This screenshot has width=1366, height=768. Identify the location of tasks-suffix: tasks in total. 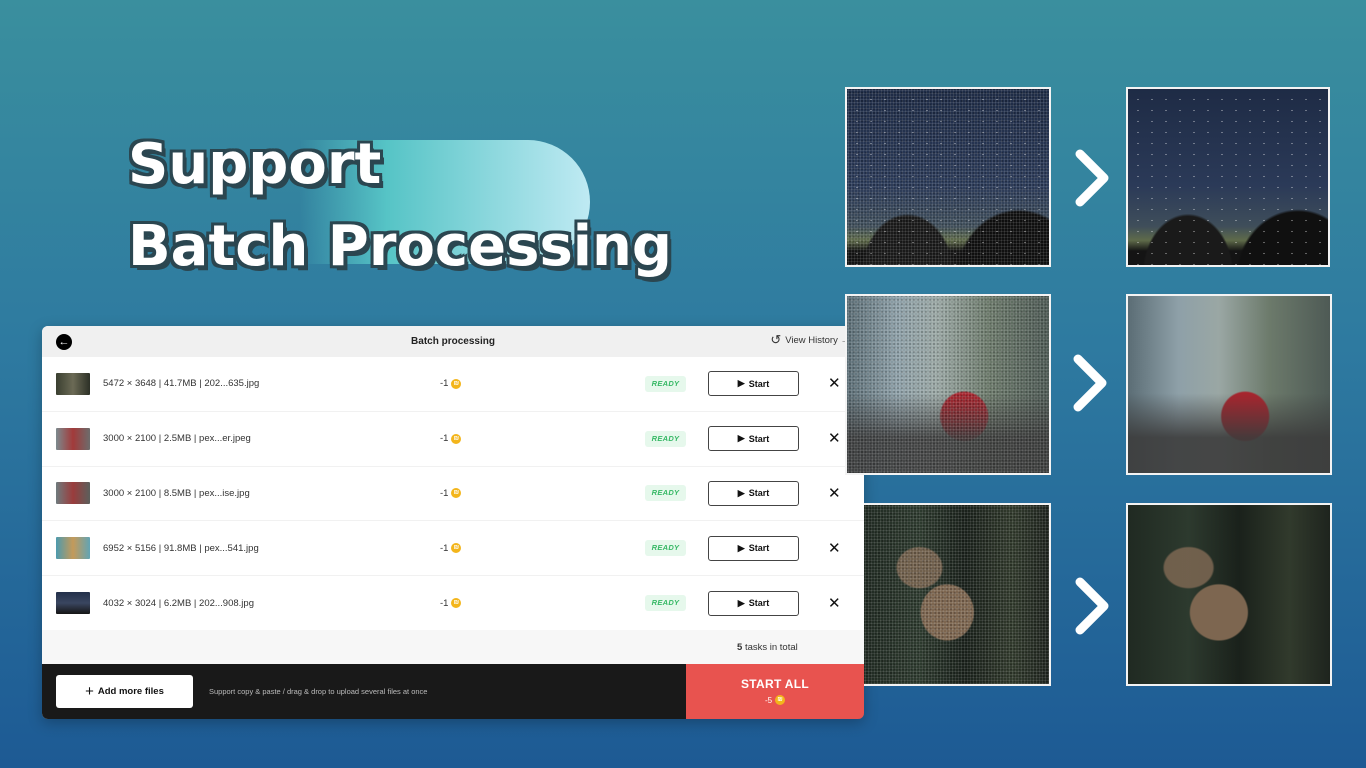
(771, 647).